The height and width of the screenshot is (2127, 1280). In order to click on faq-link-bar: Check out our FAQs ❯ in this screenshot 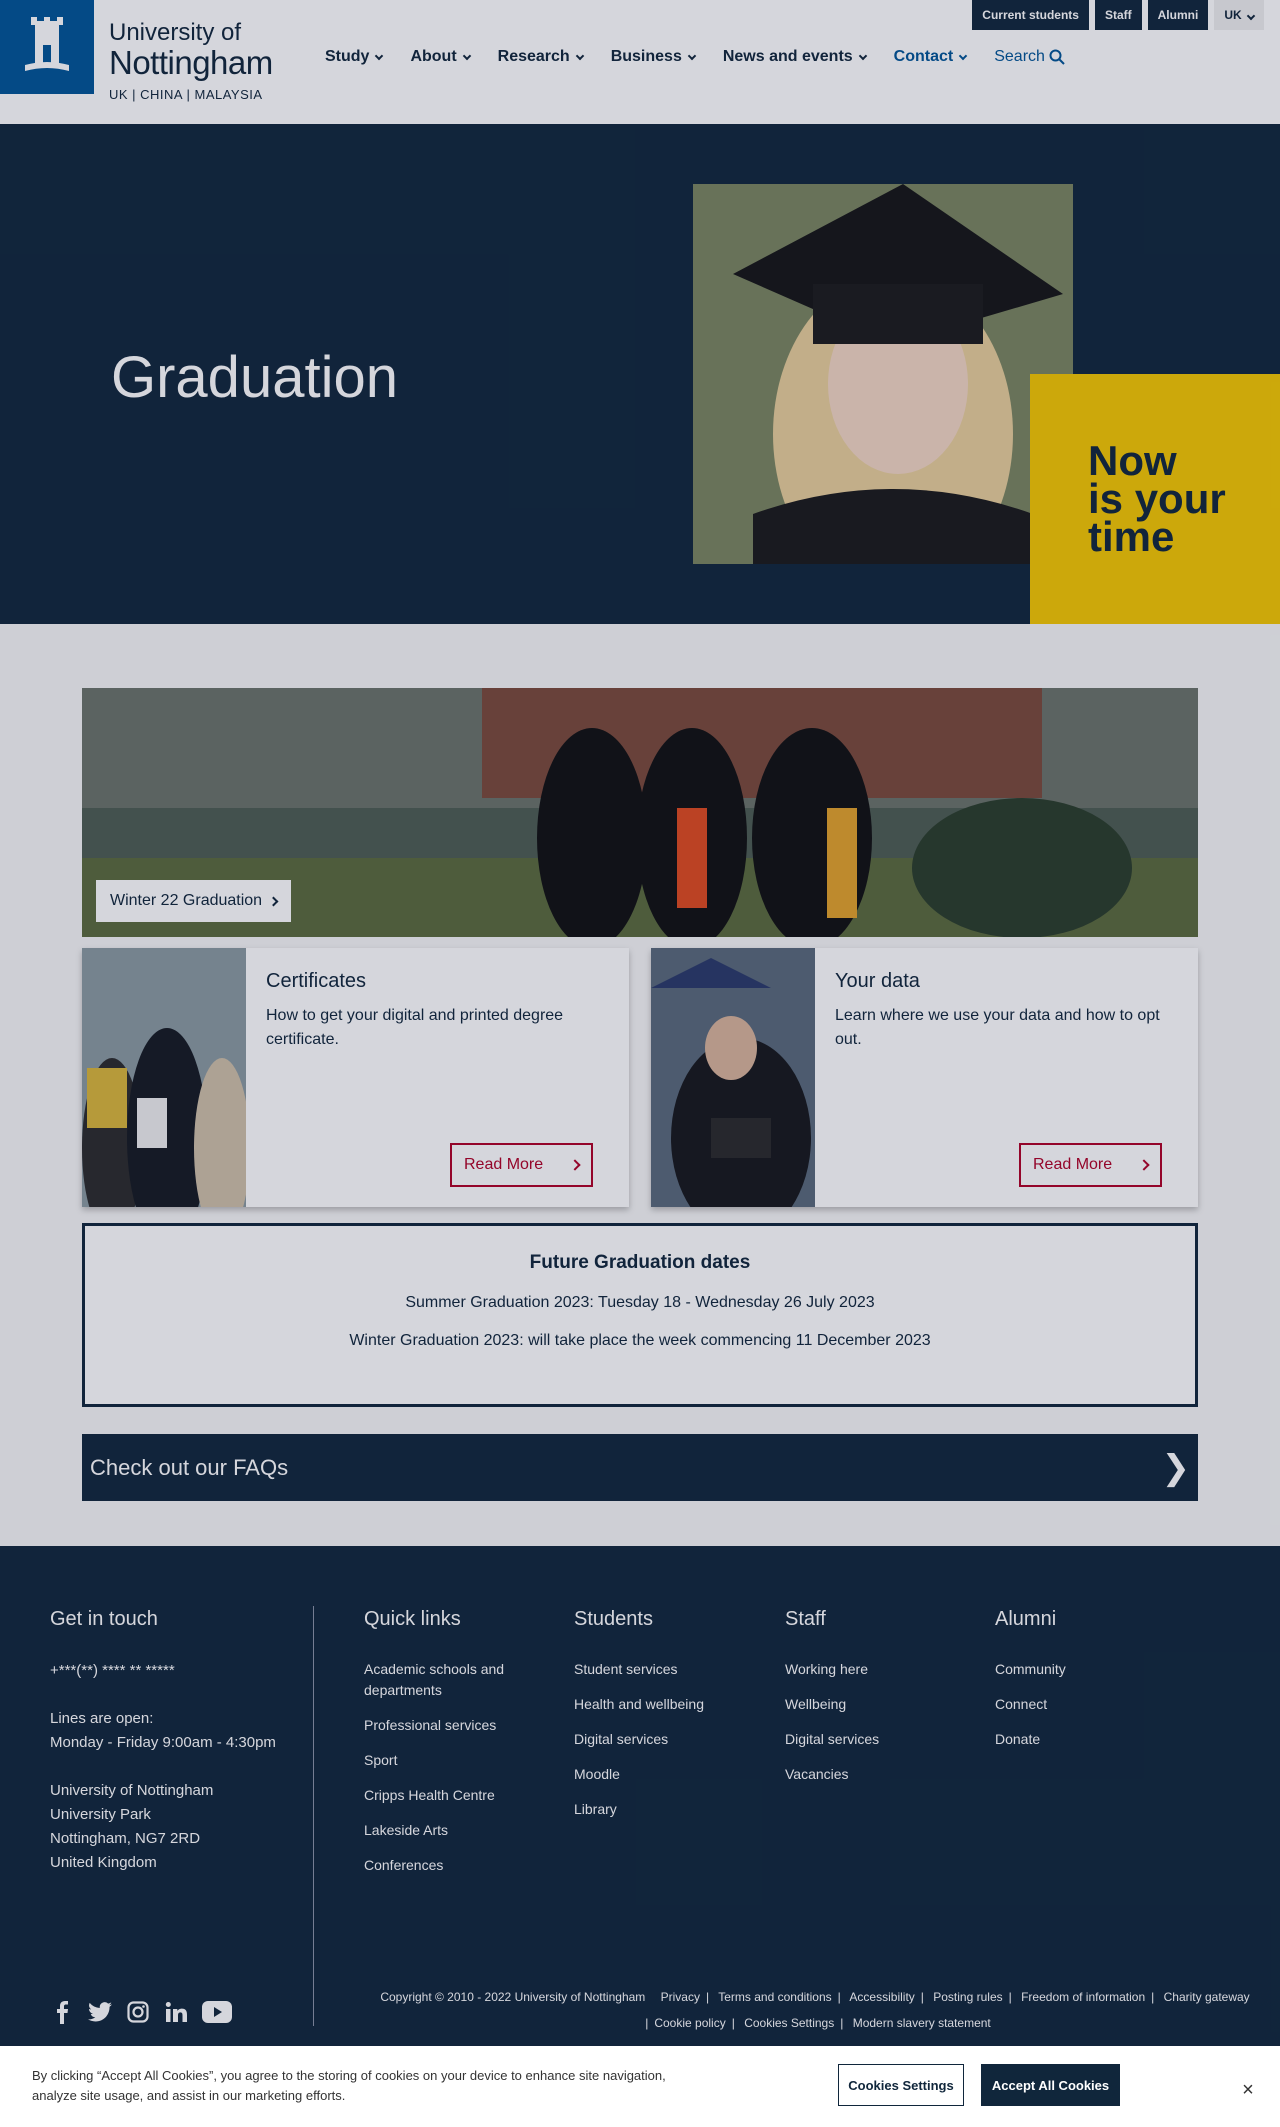, I will do `click(640, 1467)`.